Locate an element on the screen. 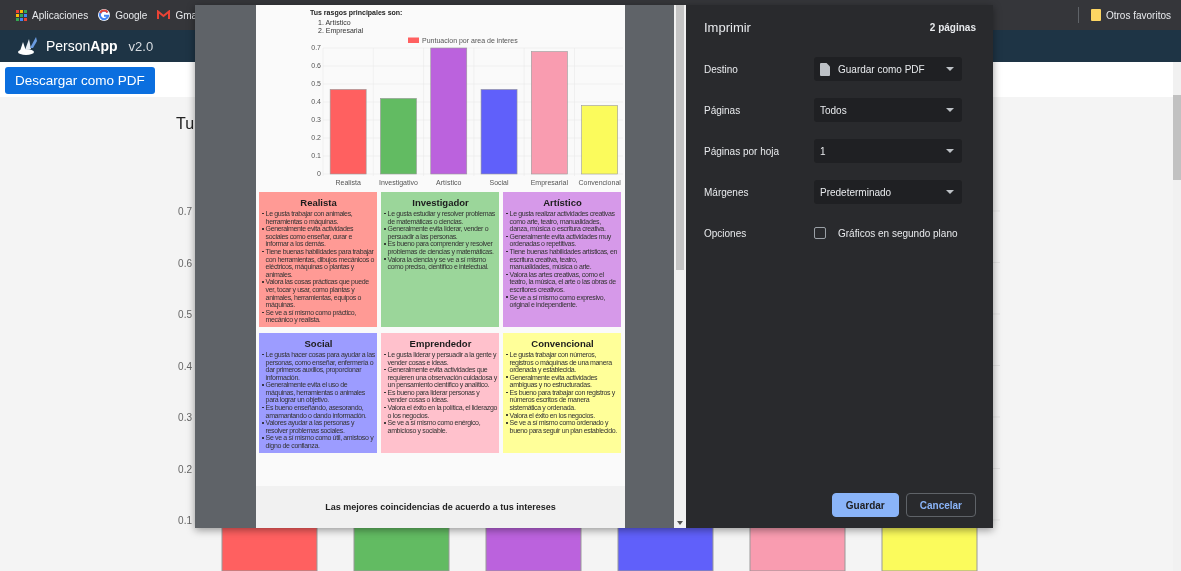 Image resolution: width=1181 pixels, height=571 pixels. card-title: Social is located at coordinates (318, 343).